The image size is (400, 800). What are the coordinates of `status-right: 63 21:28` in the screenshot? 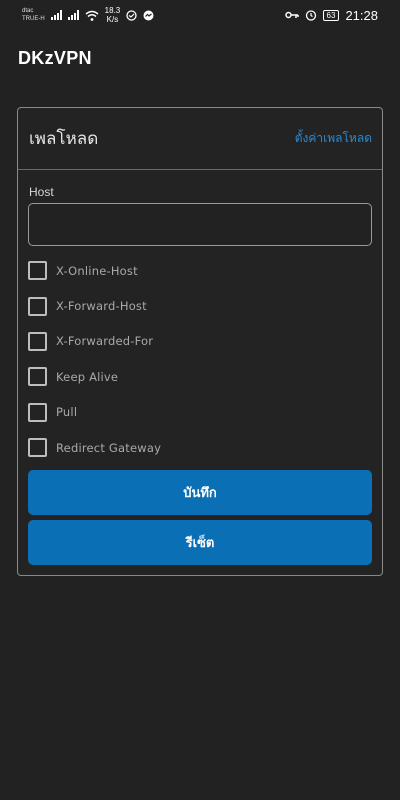 It's located at (331, 15).